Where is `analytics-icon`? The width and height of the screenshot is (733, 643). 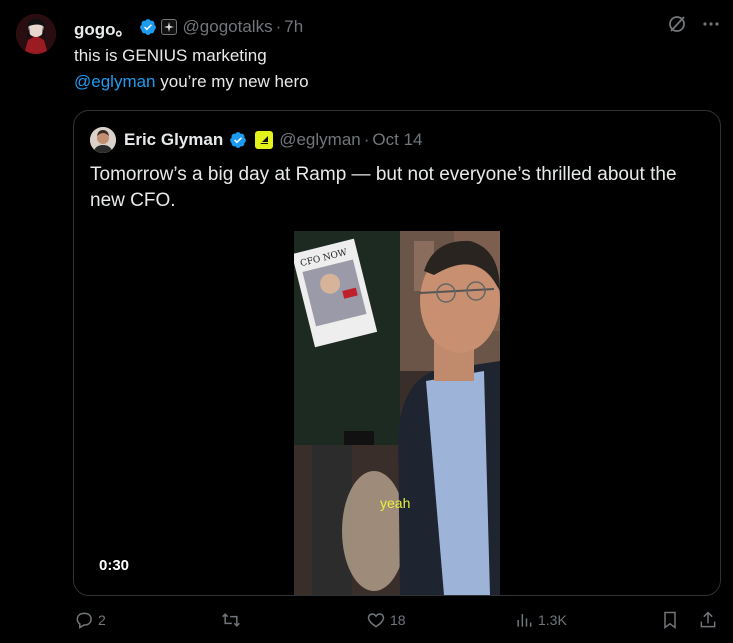
analytics-icon is located at coordinates (524, 620).